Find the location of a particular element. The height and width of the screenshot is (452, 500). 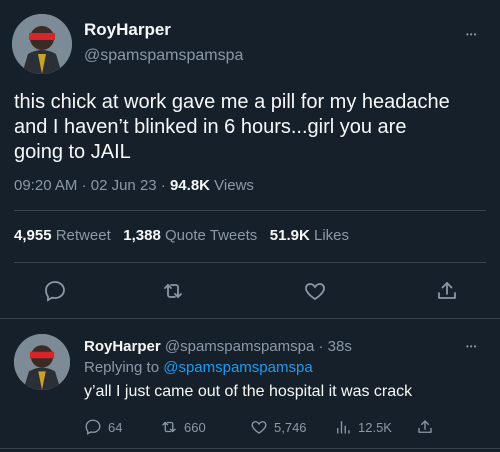

views-icon is located at coordinates (343, 427).